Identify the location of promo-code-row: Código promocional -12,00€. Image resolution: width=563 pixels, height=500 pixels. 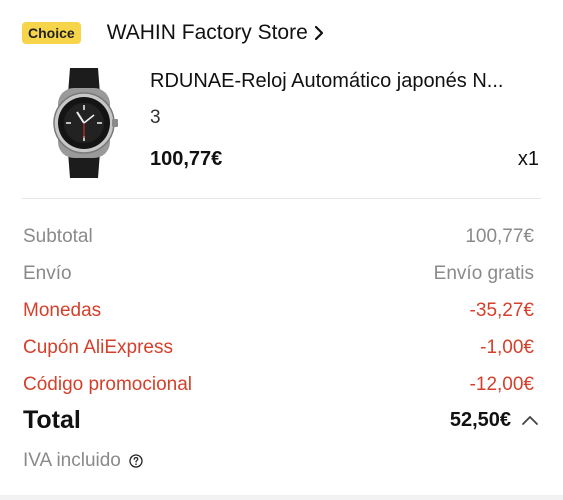
(278, 384).